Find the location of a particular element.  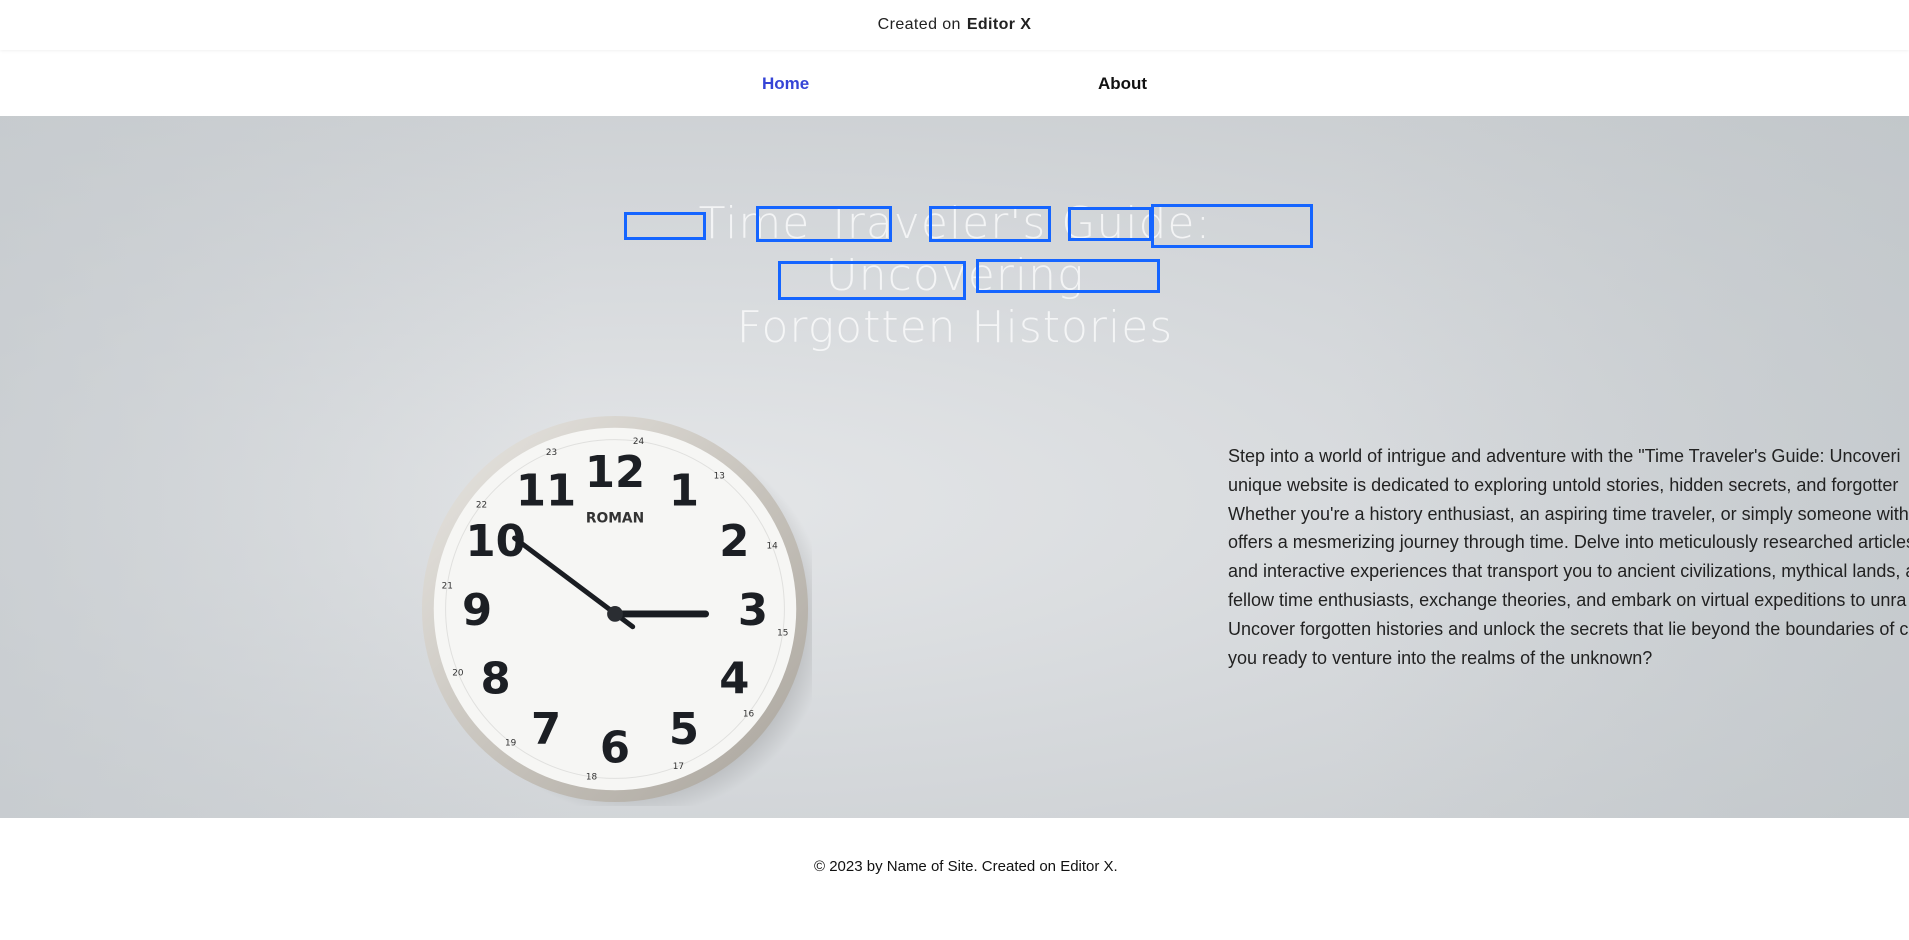

clock-numeral: 2 is located at coordinates (734, 542).